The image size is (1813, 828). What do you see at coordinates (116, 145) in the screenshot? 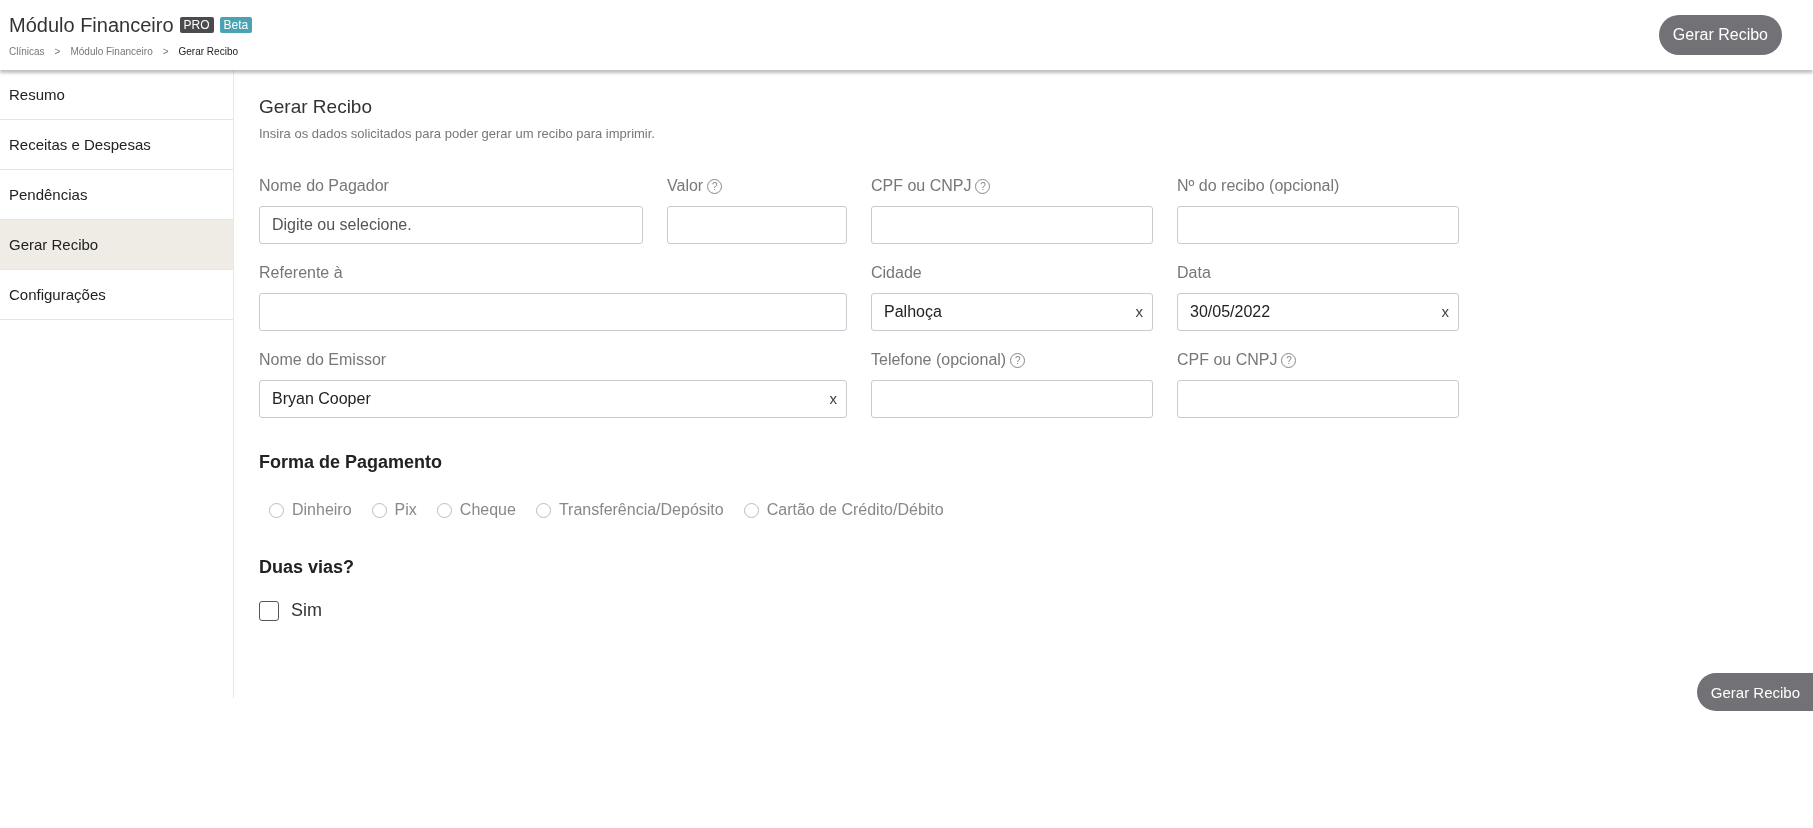
I see `sidebar-item: Receitas e Despesas` at bounding box center [116, 145].